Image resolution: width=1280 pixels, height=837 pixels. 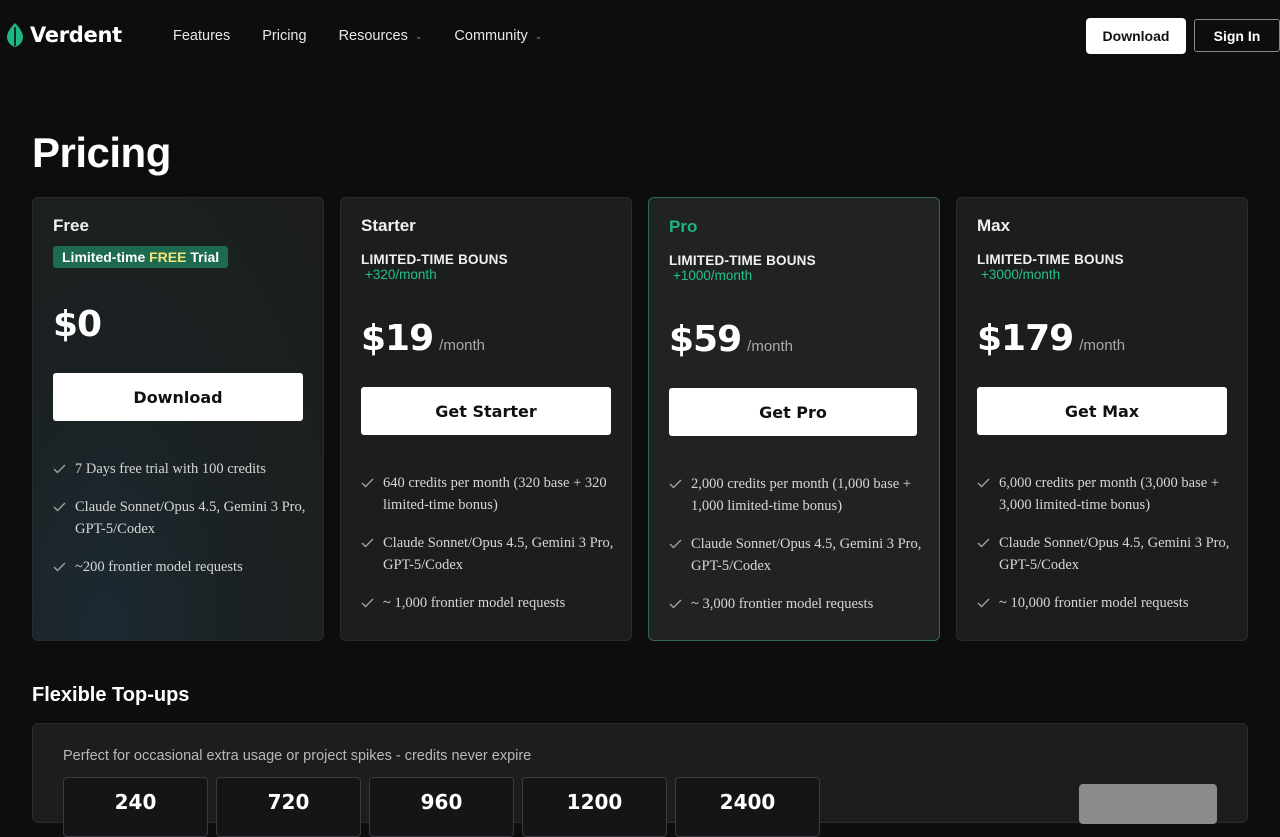 What do you see at coordinates (488, 603) in the screenshot?
I see `feature-item: ~ 1,000 frontier model requests` at bounding box center [488, 603].